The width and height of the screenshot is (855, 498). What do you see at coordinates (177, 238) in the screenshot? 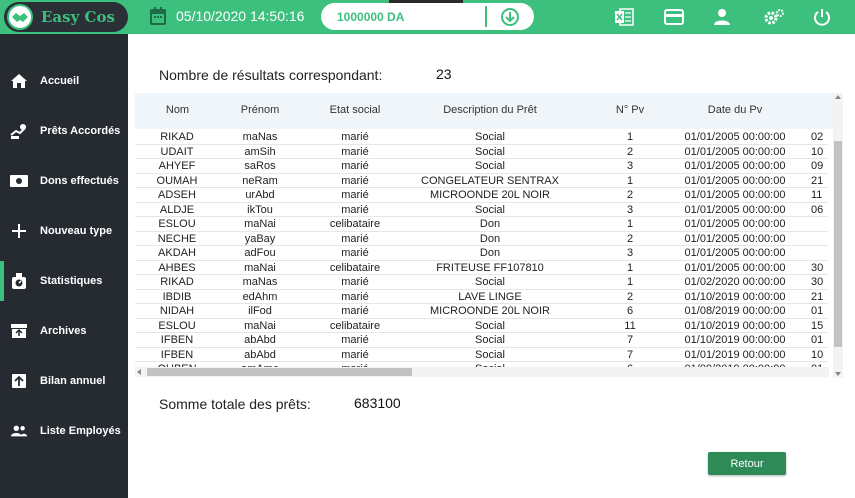
I see `cell-nom: NECHE` at bounding box center [177, 238].